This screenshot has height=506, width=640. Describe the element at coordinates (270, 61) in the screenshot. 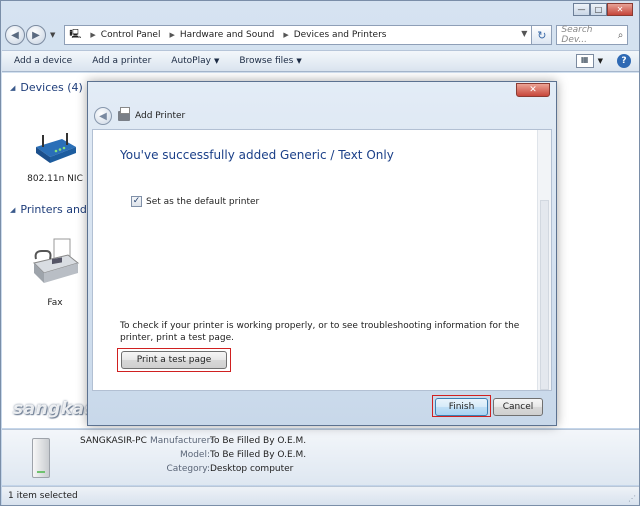

I see `browse-files-menu: Browse files ▼` at that location.